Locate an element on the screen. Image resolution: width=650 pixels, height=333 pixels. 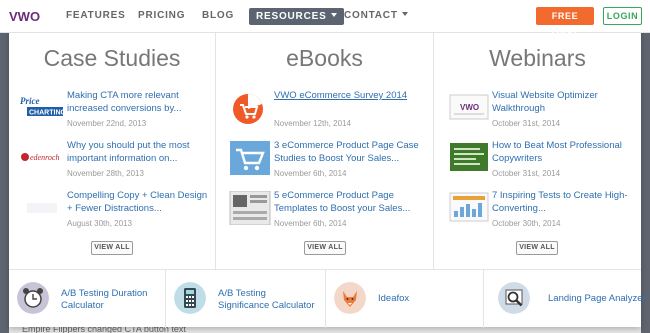
tool-label-line: Landing Page Analyzer is located at coordinates (597, 298).